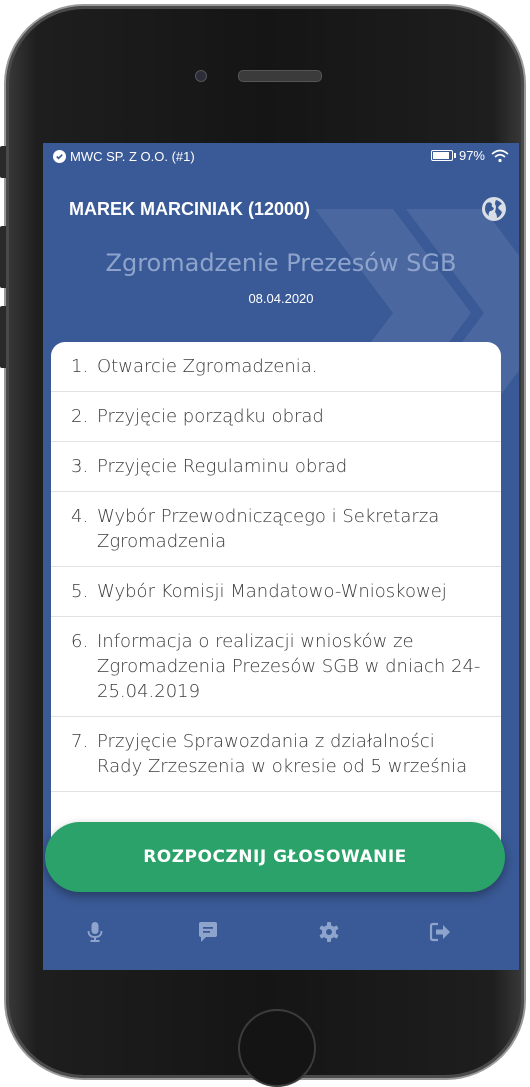  I want to click on battery-icon, so click(443, 155).